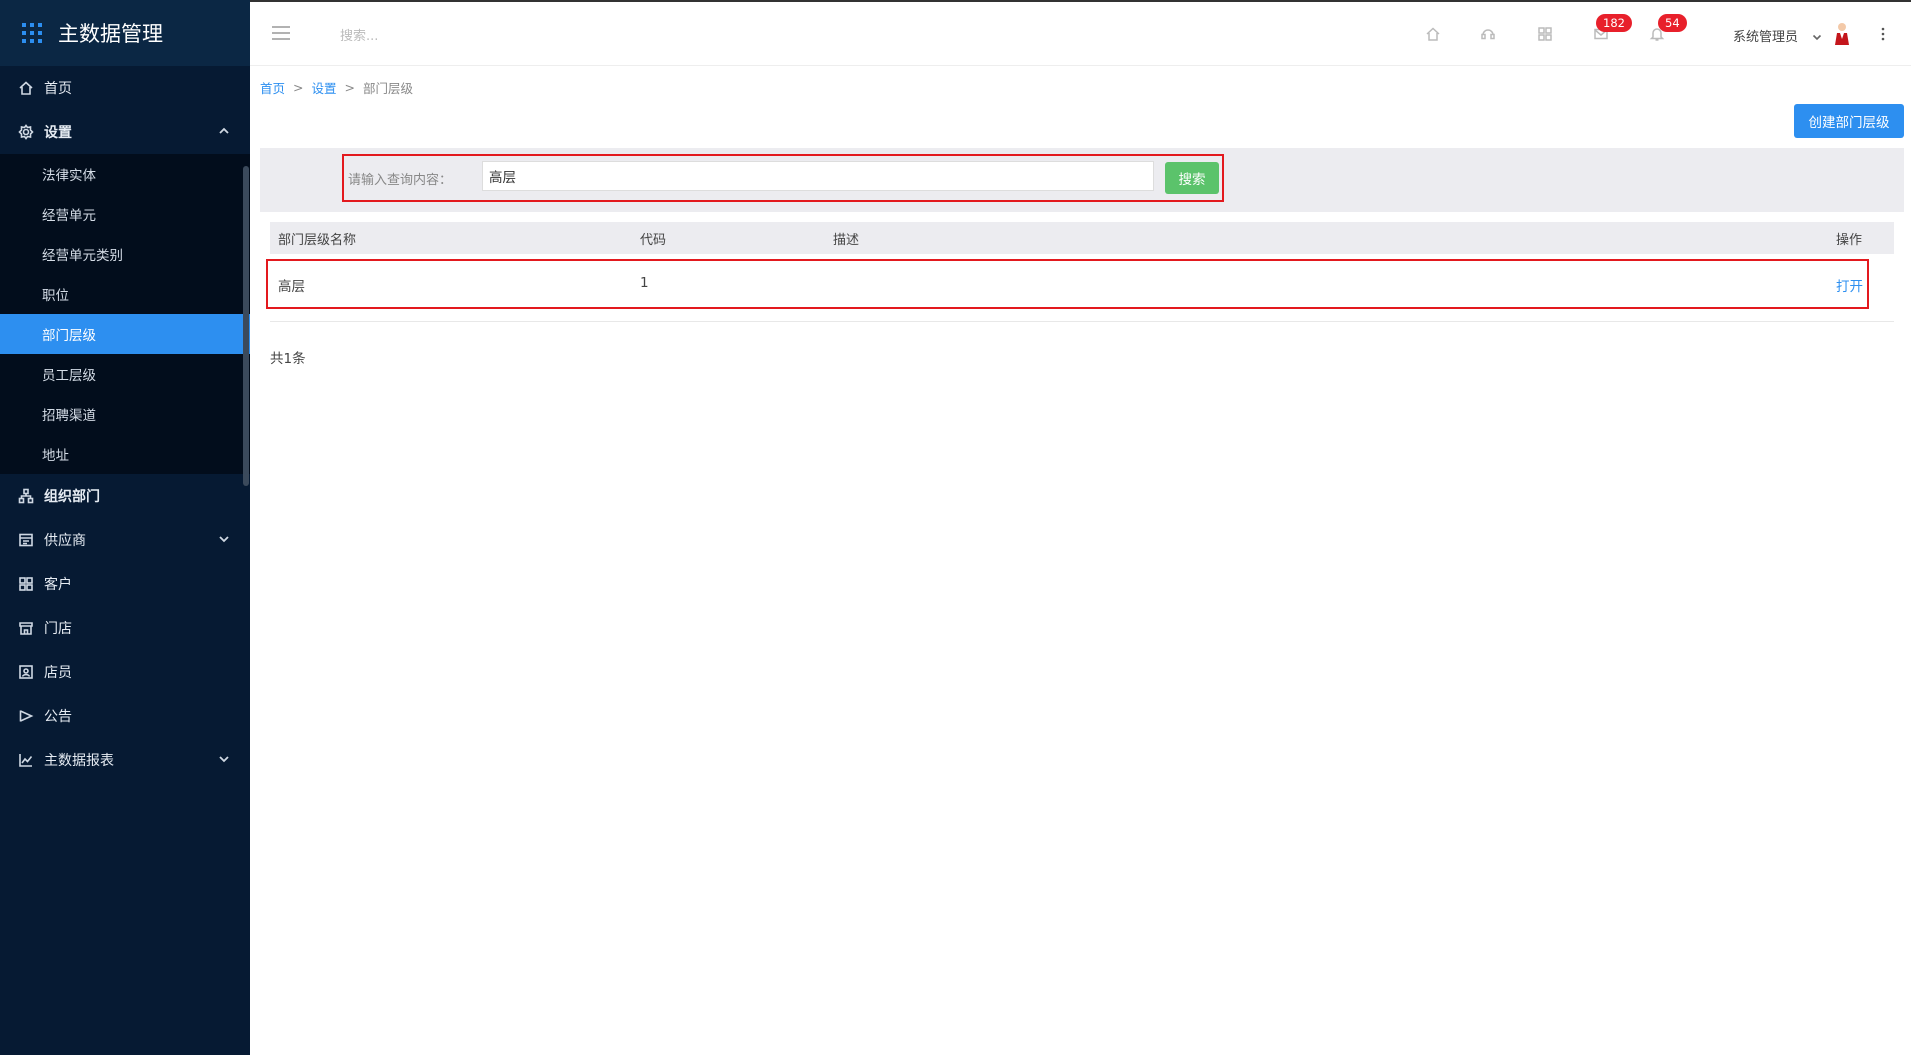 The width and height of the screenshot is (1911, 1055). I want to click on cell-name: 高层, so click(291, 287).